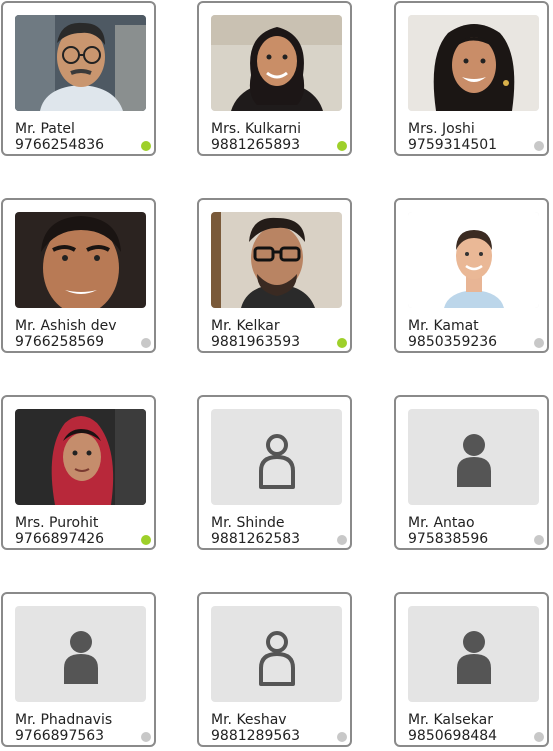 Image resolution: width=553 pixels, height=751 pixels. Describe the element at coordinates (450, 720) in the screenshot. I see `contact-name: Mr. Kalsekar` at that location.